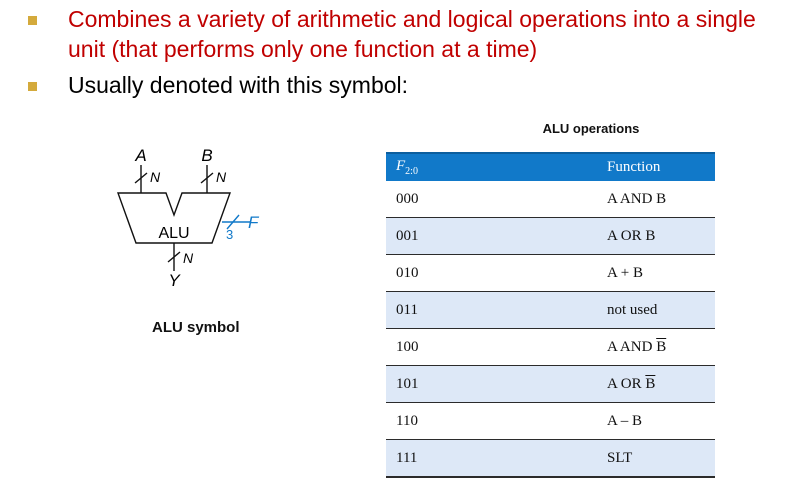 The width and height of the screenshot is (787, 478). What do you see at coordinates (626, 383) in the screenshot?
I see `function-text: A OR` at bounding box center [626, 383].